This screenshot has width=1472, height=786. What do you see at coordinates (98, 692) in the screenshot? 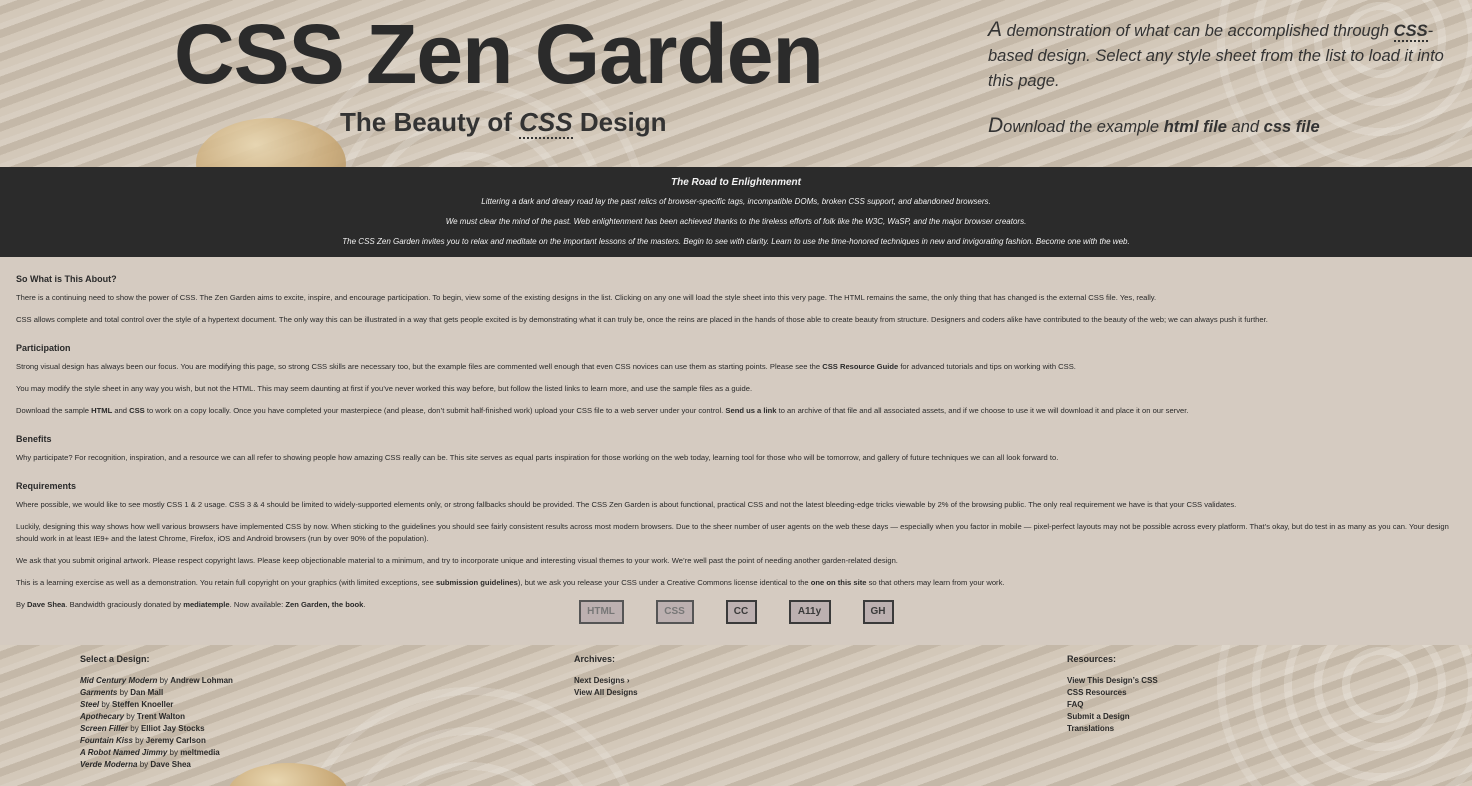
I see `design-name-link: Garments` at bounding box center [98, 692].